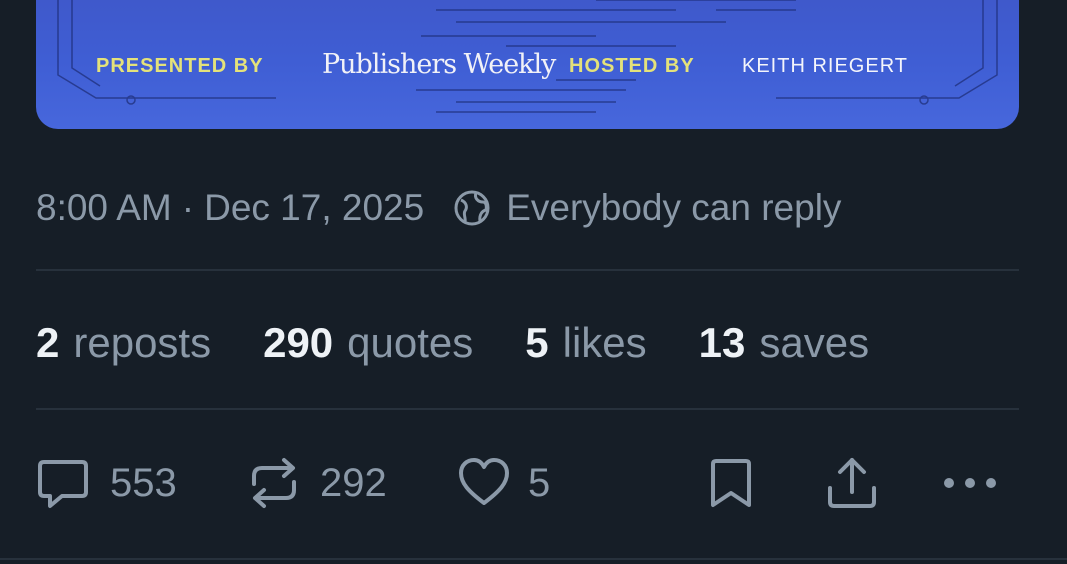  What do you see at coordinates (632, 66) in the screenshot?
I see `hosted-by-label: HOSTED BY` at bounding box center [632, 66].